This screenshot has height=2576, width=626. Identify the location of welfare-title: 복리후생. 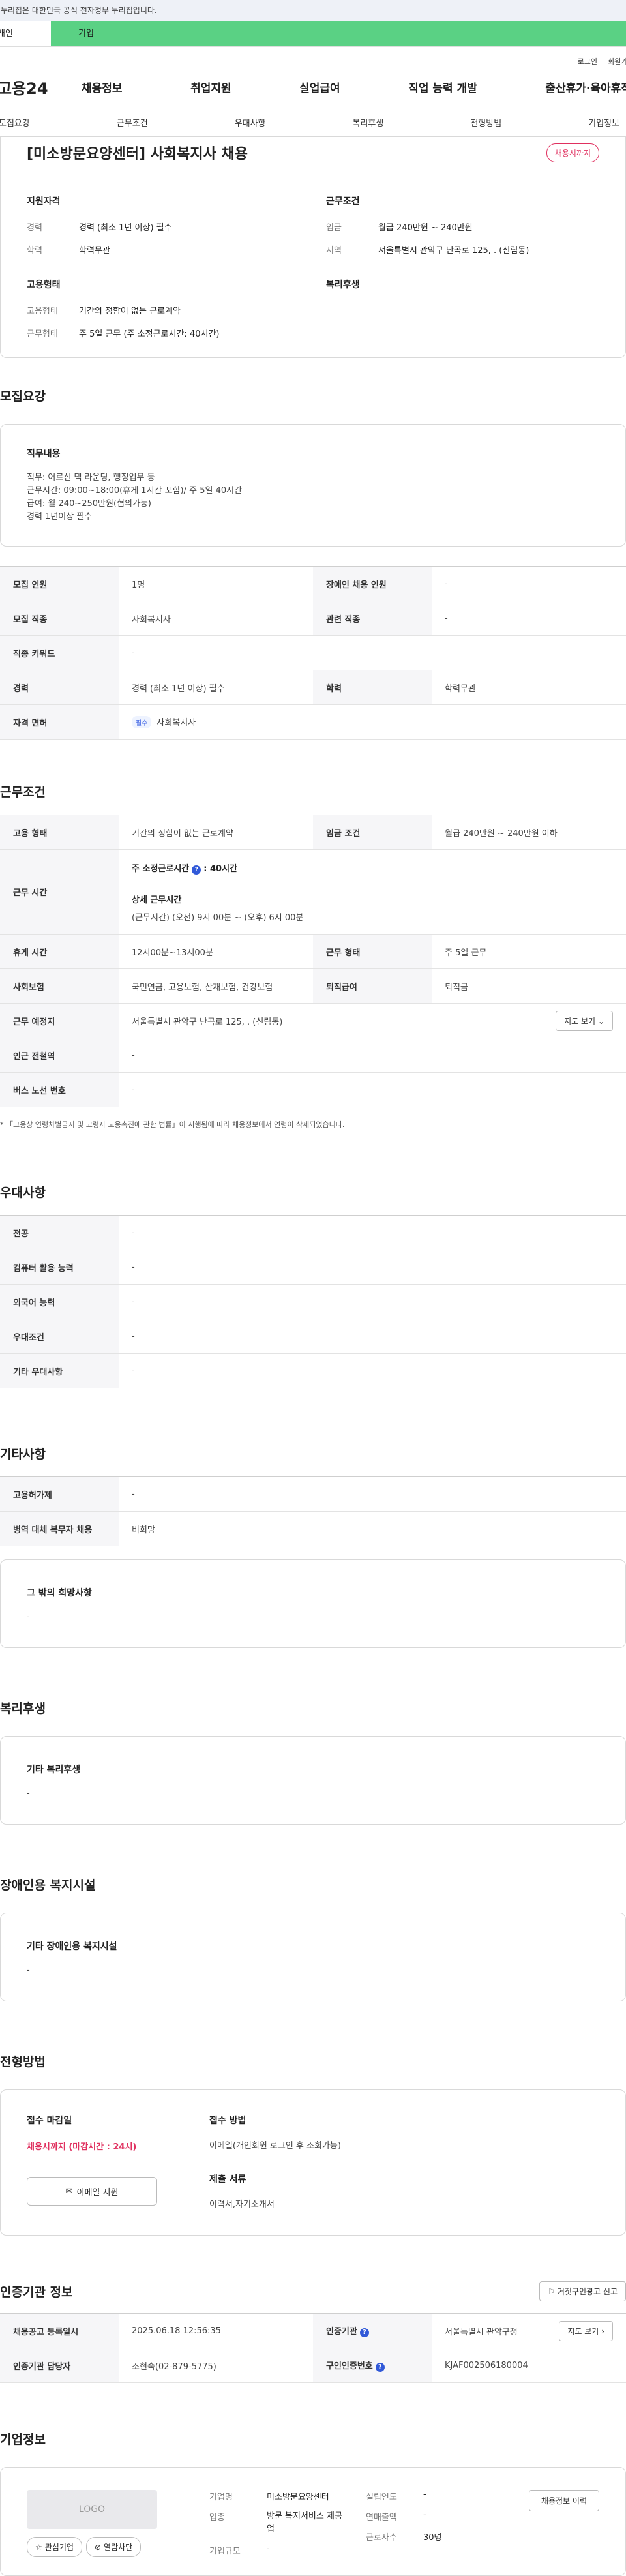
(23, 1708).